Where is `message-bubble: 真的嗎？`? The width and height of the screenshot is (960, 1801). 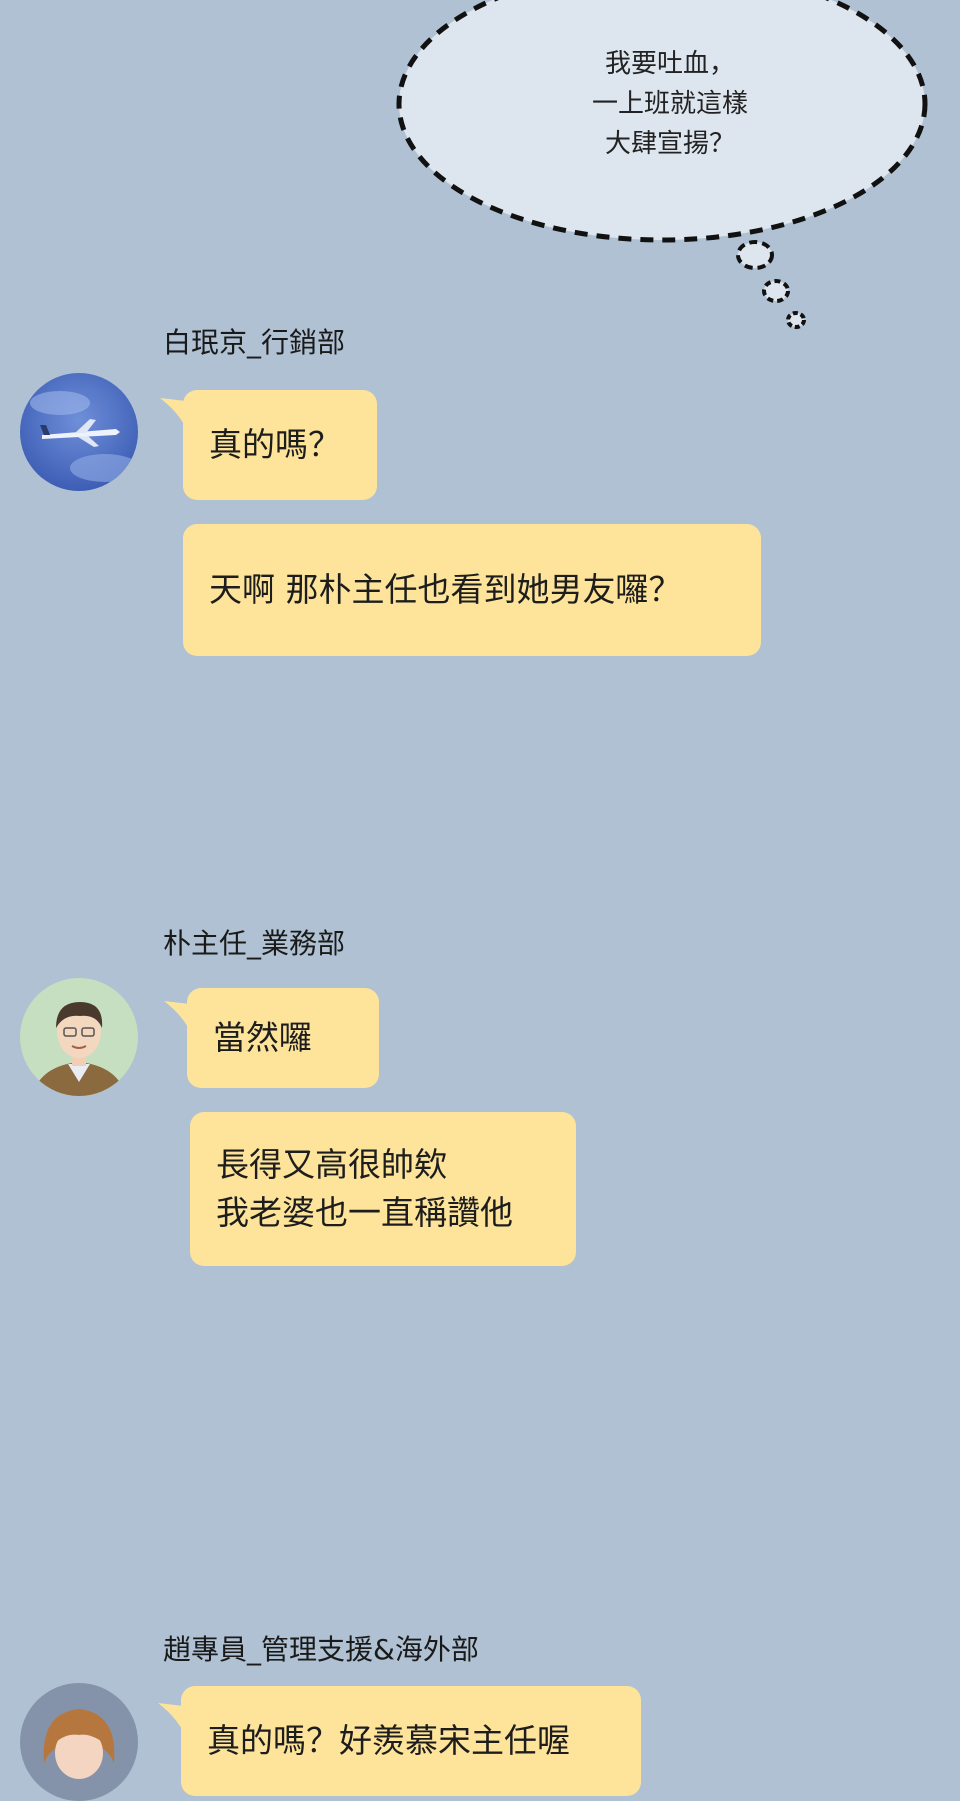 message-bubble: 真的嗎？ is located at coordinates (280, 445).